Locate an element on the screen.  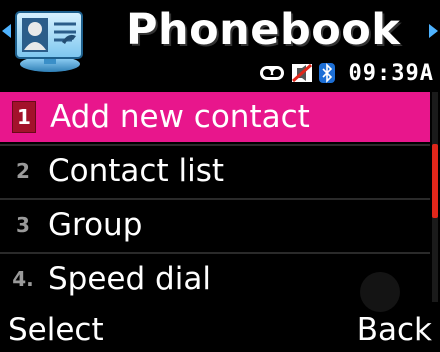
menu-item-label: Group is located at coordinates (95, 225).